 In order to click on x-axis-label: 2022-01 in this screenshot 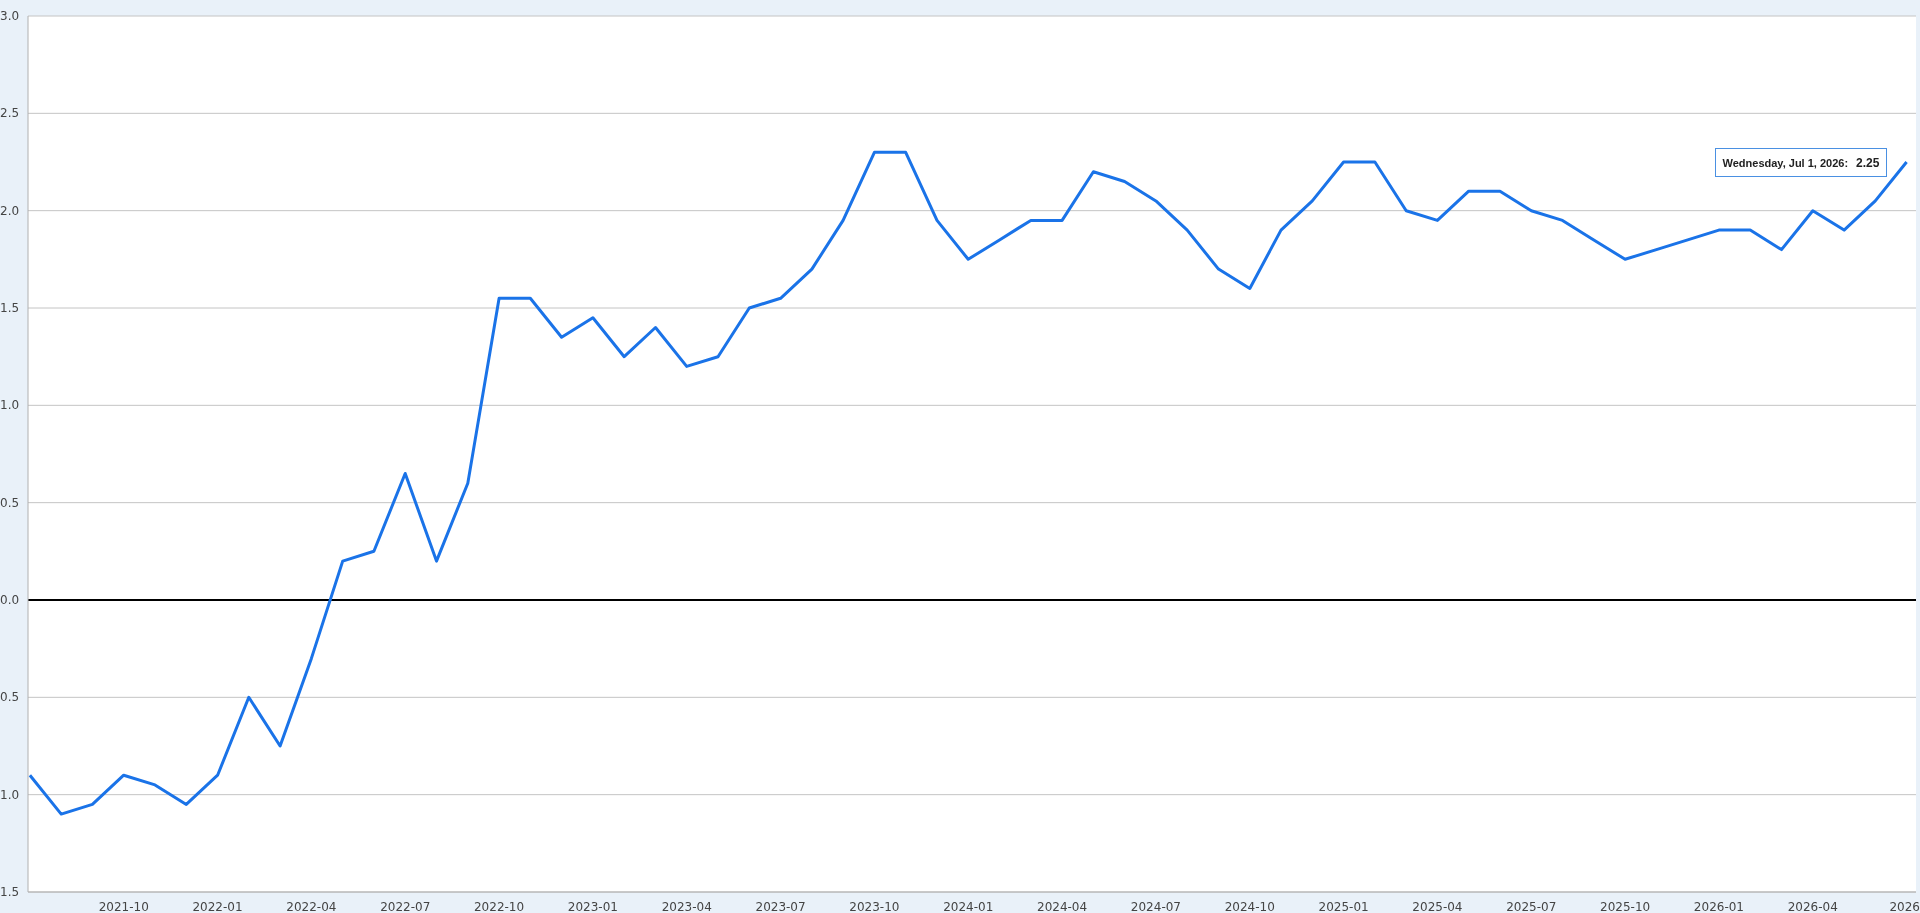, I will do `click(217, 906)`.